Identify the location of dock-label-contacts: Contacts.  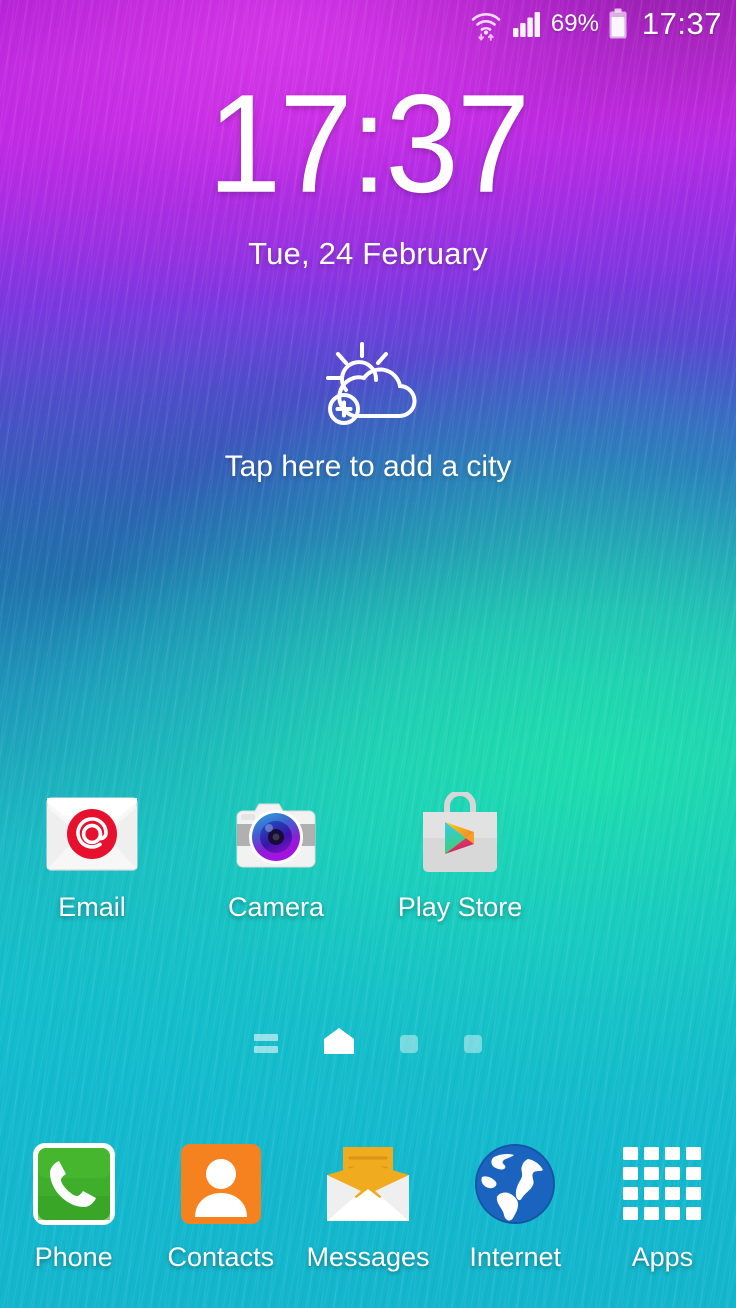
(221, 1257).